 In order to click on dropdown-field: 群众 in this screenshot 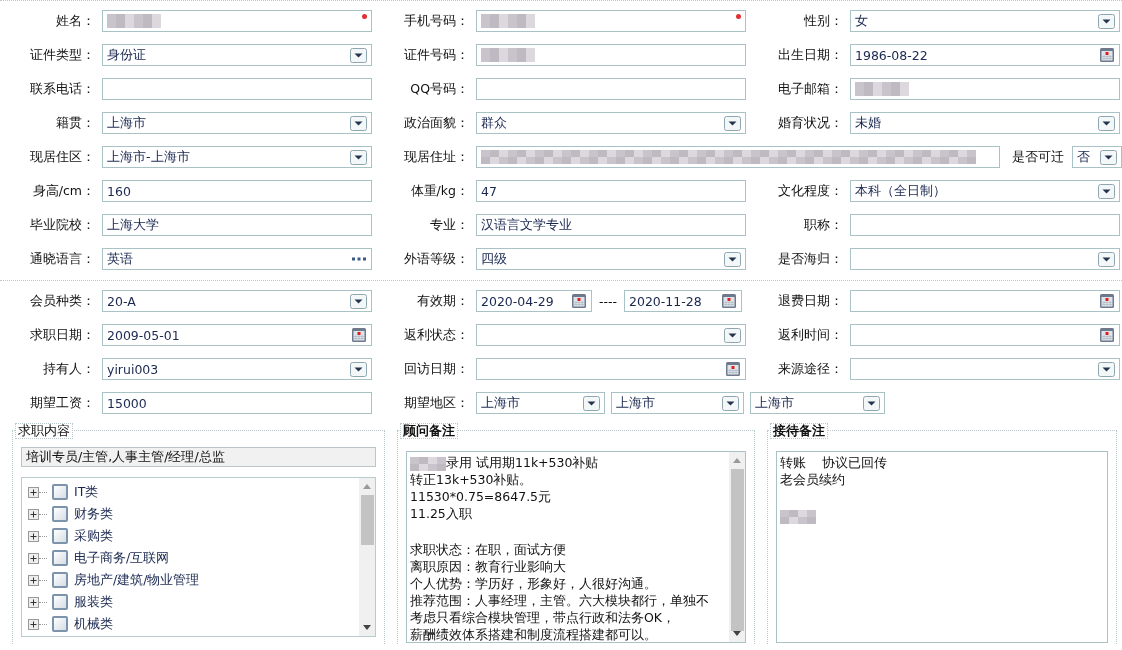, I will do `click(611, 123)`.